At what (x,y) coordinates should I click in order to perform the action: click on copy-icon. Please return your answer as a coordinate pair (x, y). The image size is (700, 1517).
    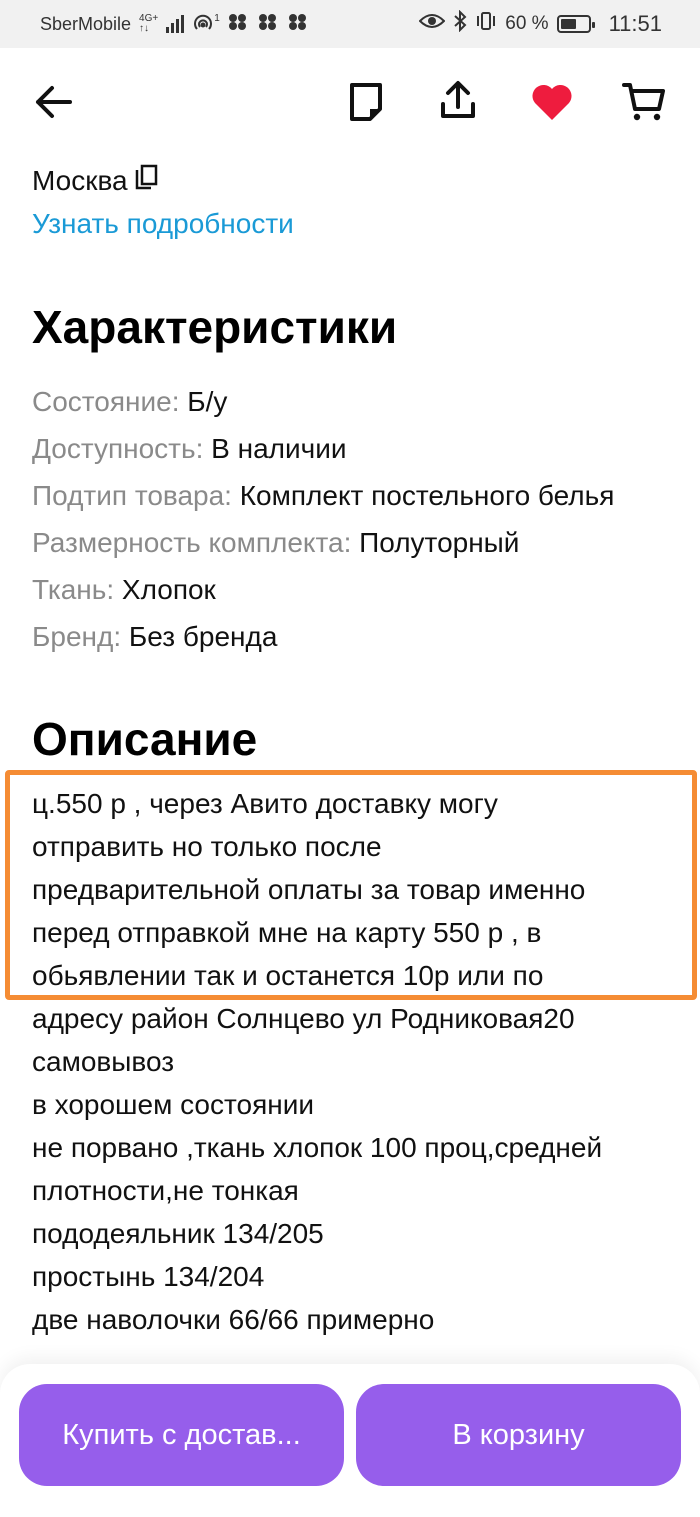
    Looking at the image, I should click on (146, 177).